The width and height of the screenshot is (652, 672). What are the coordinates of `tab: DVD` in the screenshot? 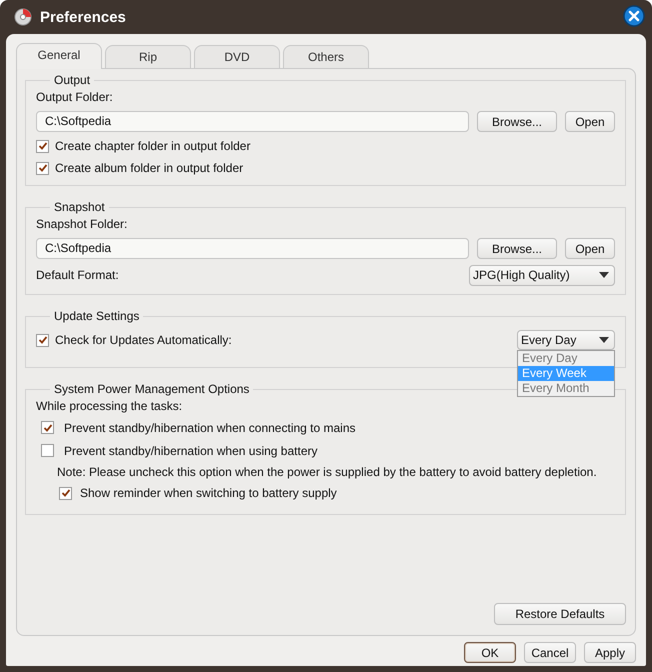 It's located at (237, 56).